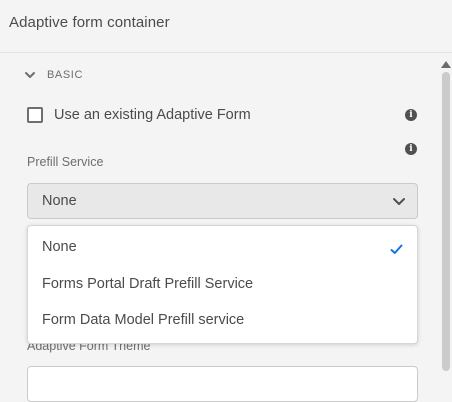 The width and height of the screenshot is (452, 402). What do you see at coordinates (143, 320) in the screenshot?
I see `option-label: Form Data Model Prefill service` at bounding box center [143, 320].